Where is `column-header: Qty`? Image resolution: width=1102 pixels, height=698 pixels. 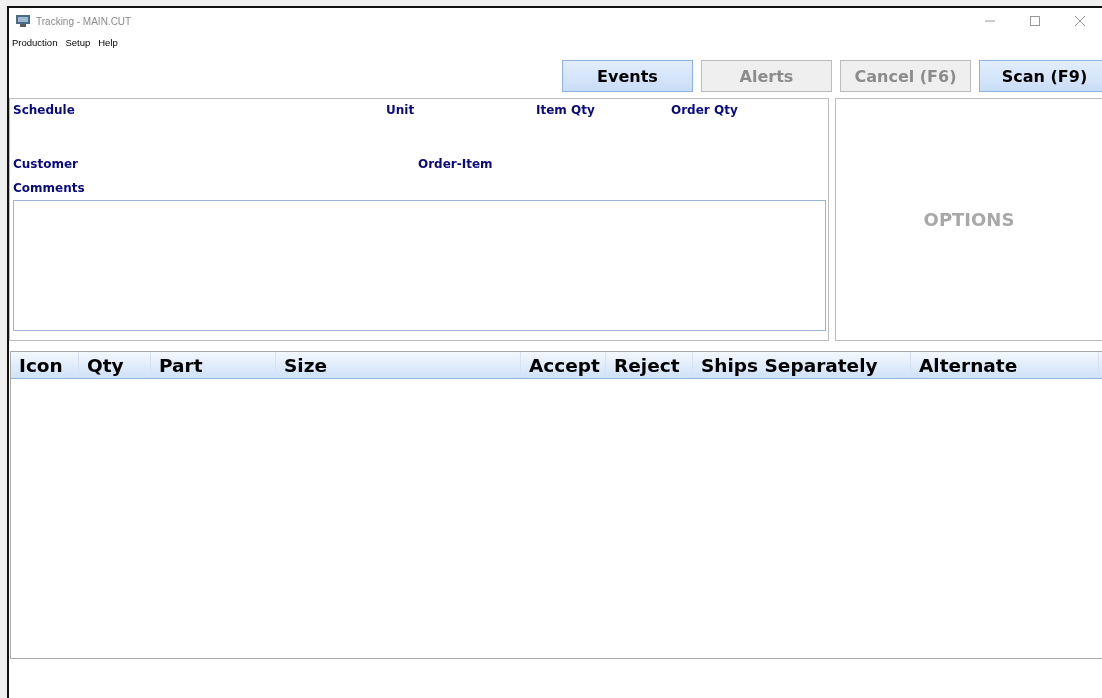
column-header: Qty is located at coordinates (115, 365).